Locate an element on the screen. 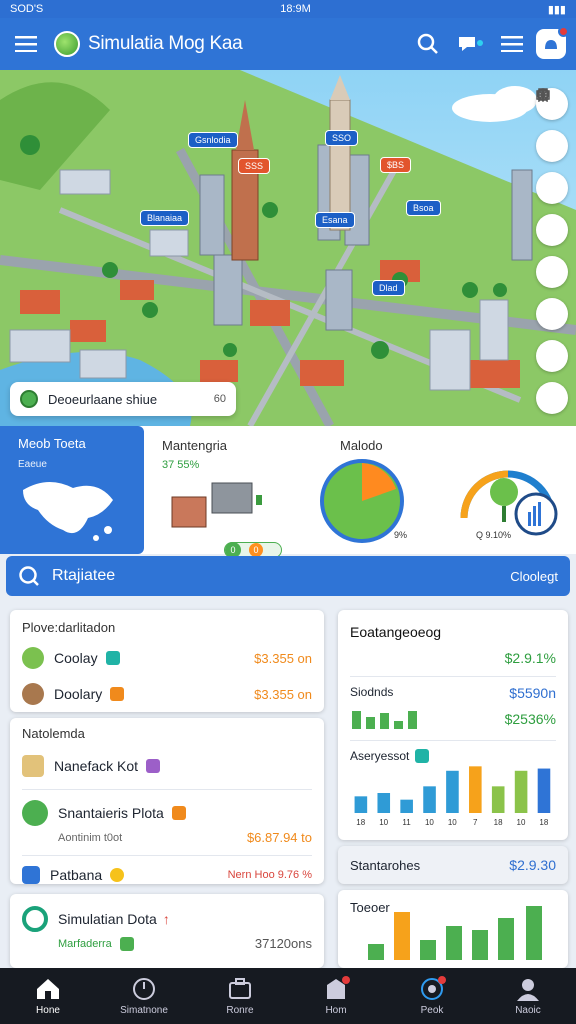  rotate-icon is located at coordinates (552, 146).